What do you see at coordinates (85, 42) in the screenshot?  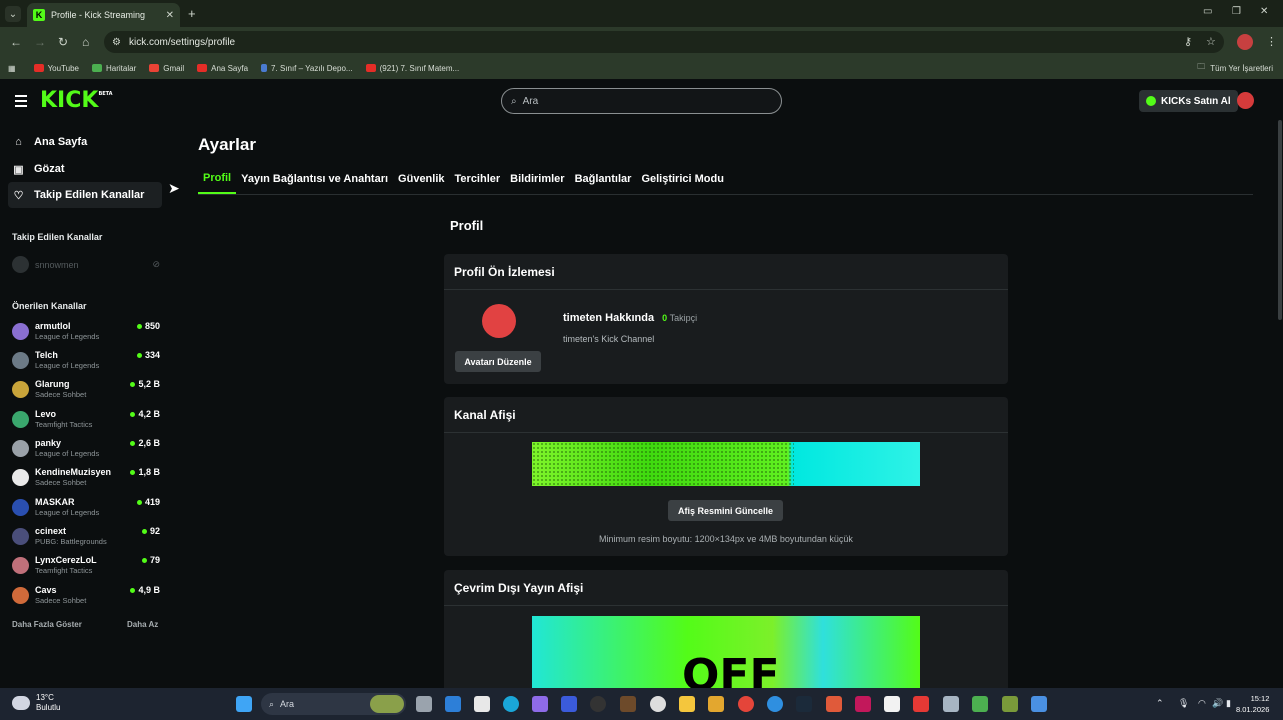 I see `home-icon: ⌂` at bounding box center [85, 42].